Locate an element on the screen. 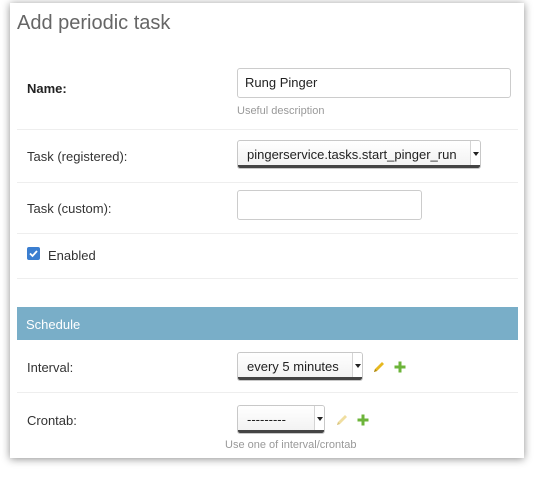 This screenshot has width=543, height=477. interval-selected: every 5 minutes is located at coordinates (293, 366).